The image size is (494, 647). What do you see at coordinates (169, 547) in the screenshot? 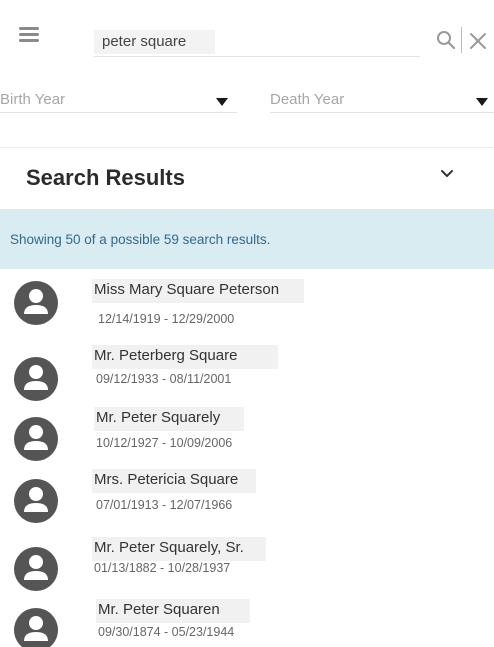
I see `result-name: Mr. Peter Squarely, Sr.` at bounding box center [169, 547].